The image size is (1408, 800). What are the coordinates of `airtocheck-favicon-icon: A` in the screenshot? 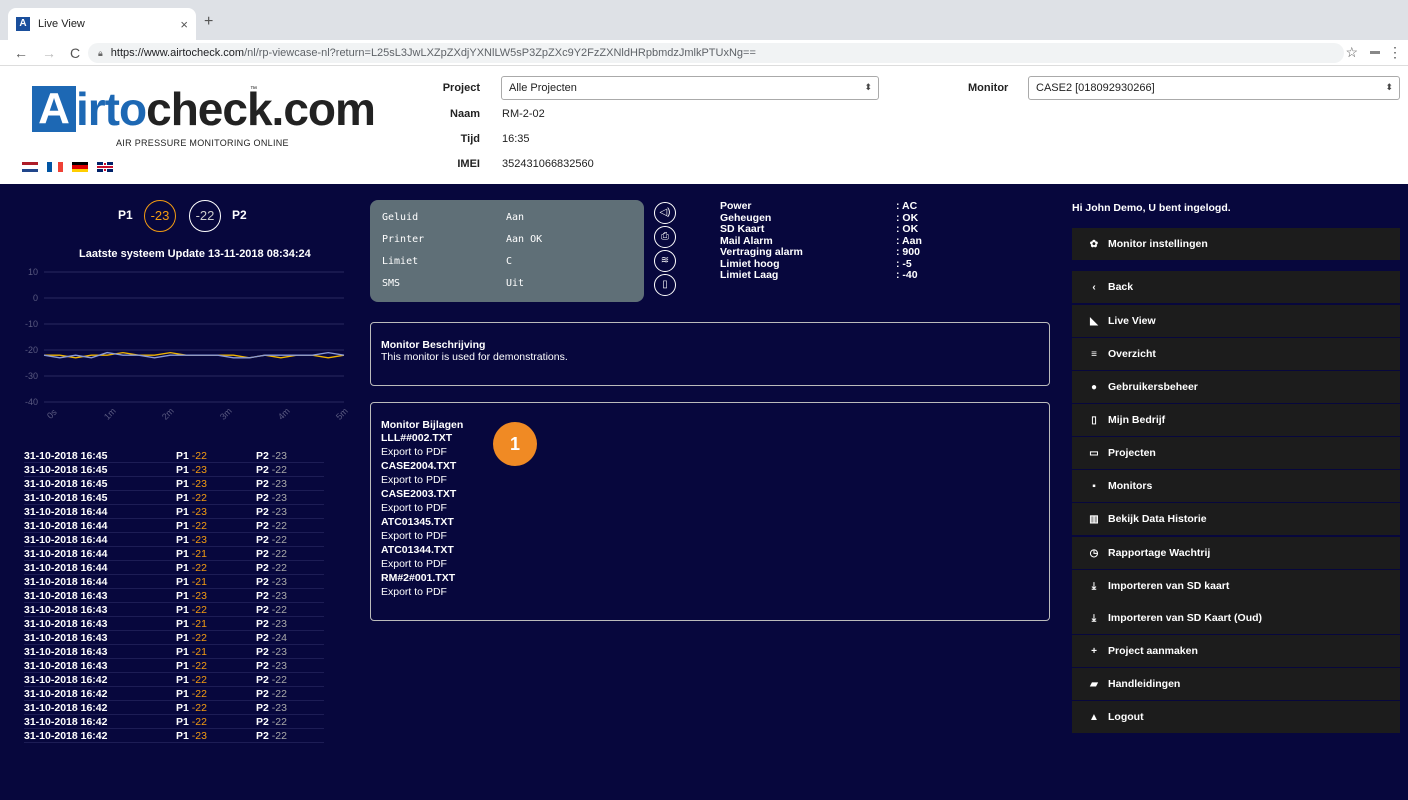 It's located at (23, 24).